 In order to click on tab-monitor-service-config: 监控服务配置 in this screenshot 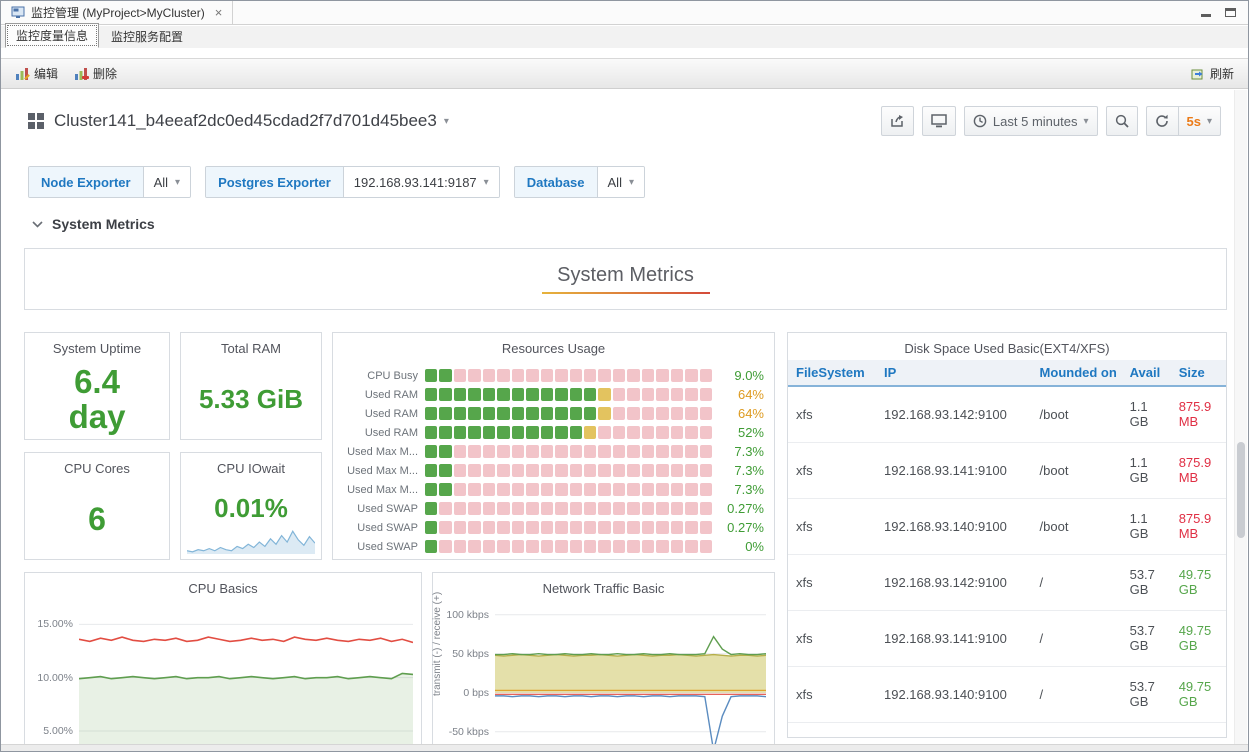, I will do `click(147, 36)`.